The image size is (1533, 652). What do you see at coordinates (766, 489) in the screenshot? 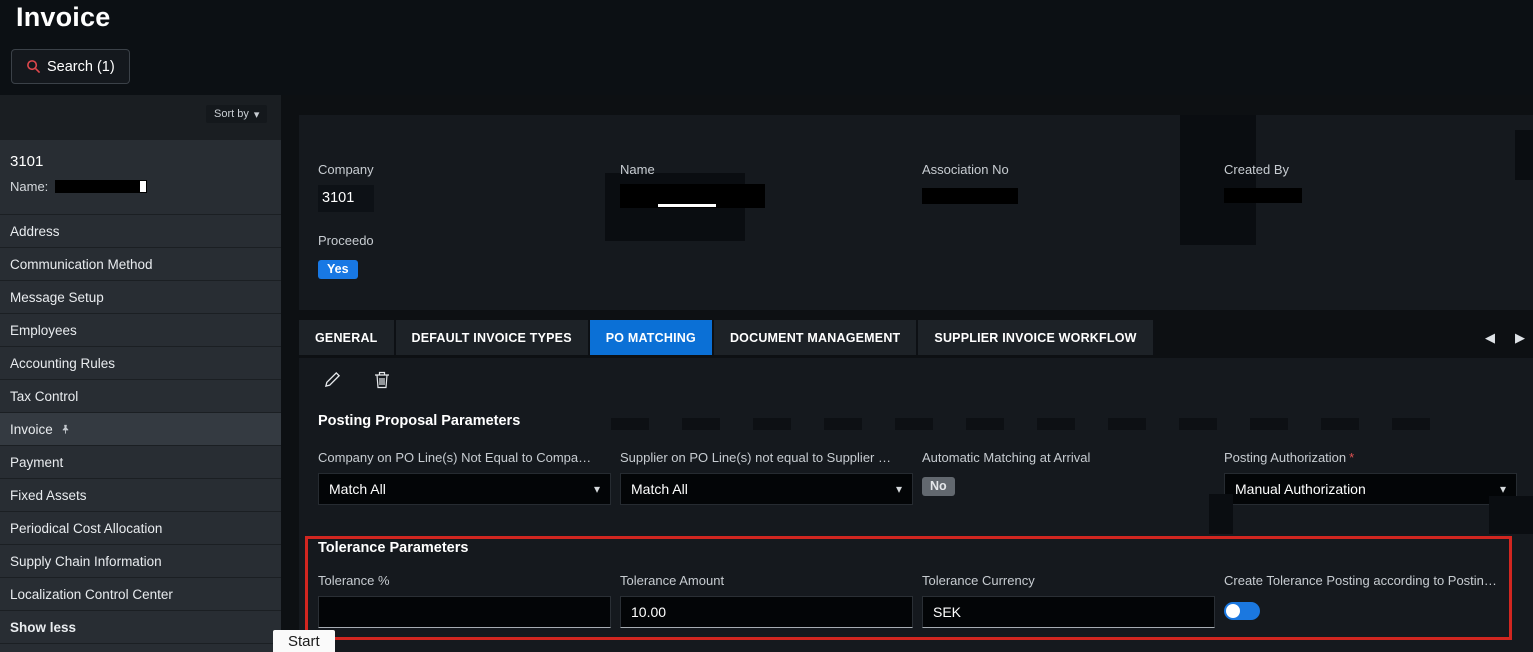
I see `supplier-po-match-select: Match All ▾` at bounding box center [766, 489].